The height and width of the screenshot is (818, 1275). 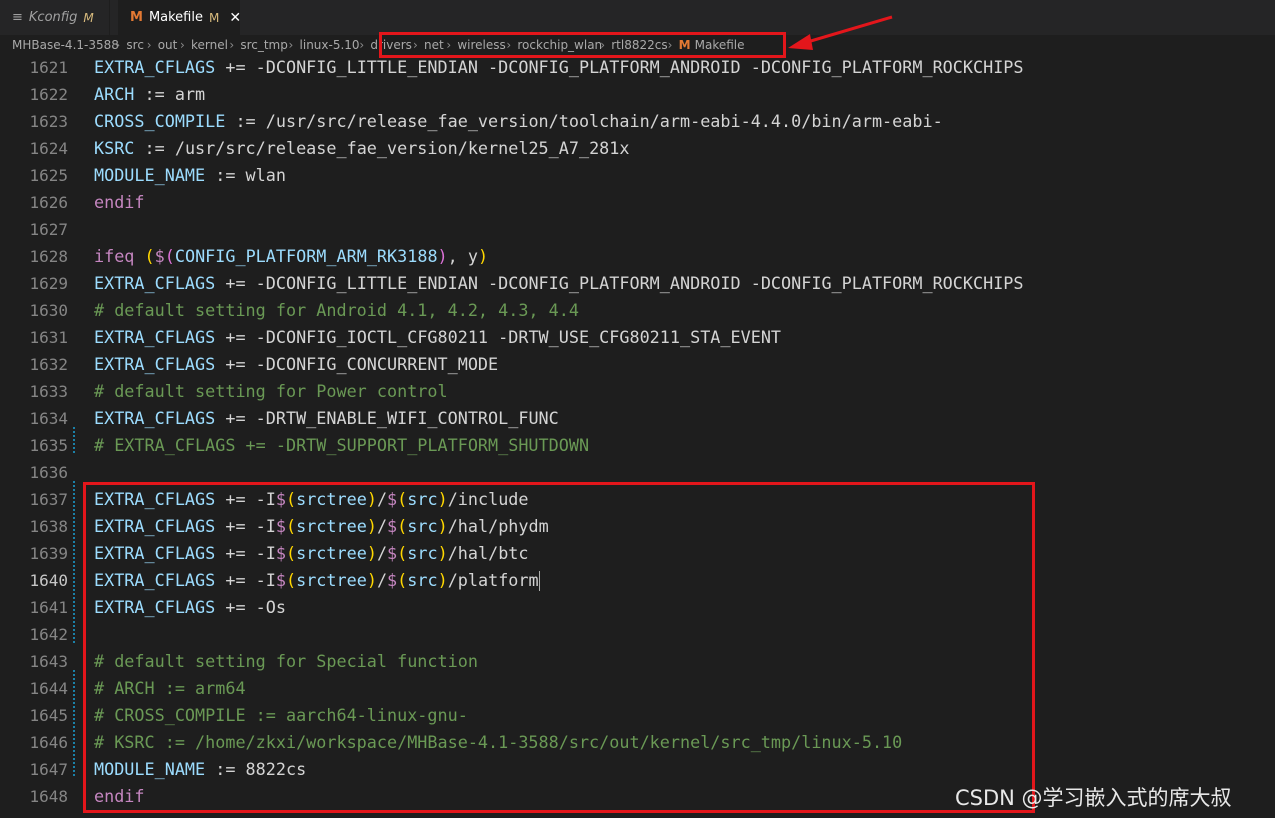 What do you see at coordinates (48, 256) in the screenshot?
I see `line-number: 1628` at bounding box center [48, 256].